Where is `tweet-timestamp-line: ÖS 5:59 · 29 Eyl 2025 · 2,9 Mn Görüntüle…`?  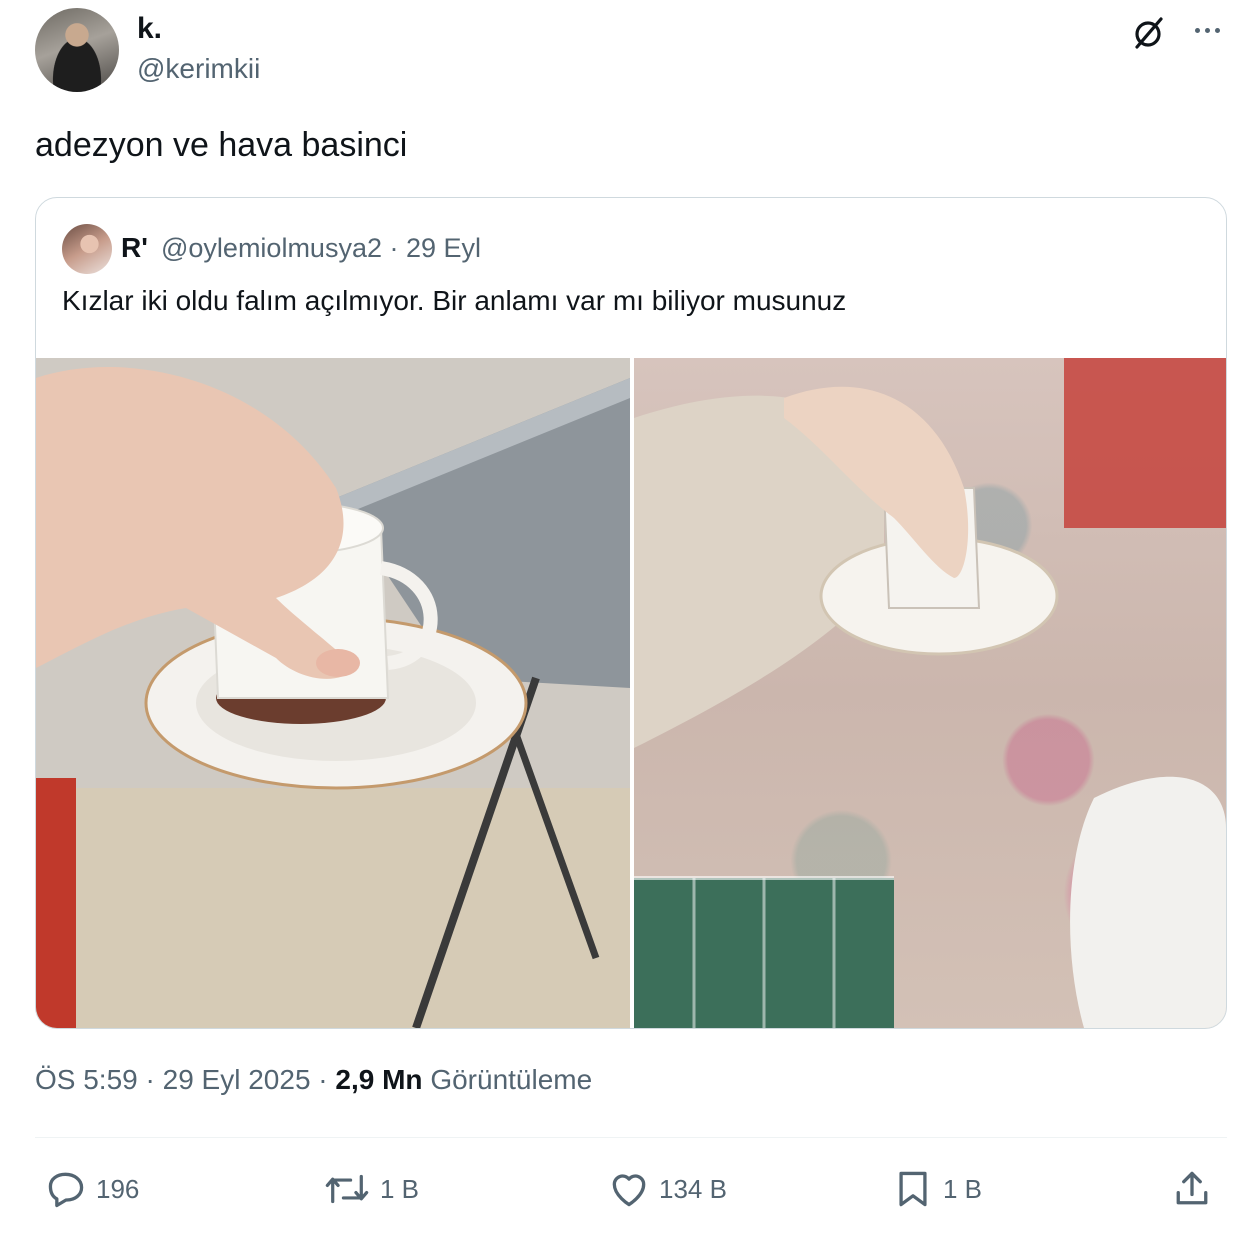
tweet-timestamp-line: ÖS 5:59 · 29 Eyl 2025 · 2,9 Mn Görüntüle… is located at coordinates (313, 1080).